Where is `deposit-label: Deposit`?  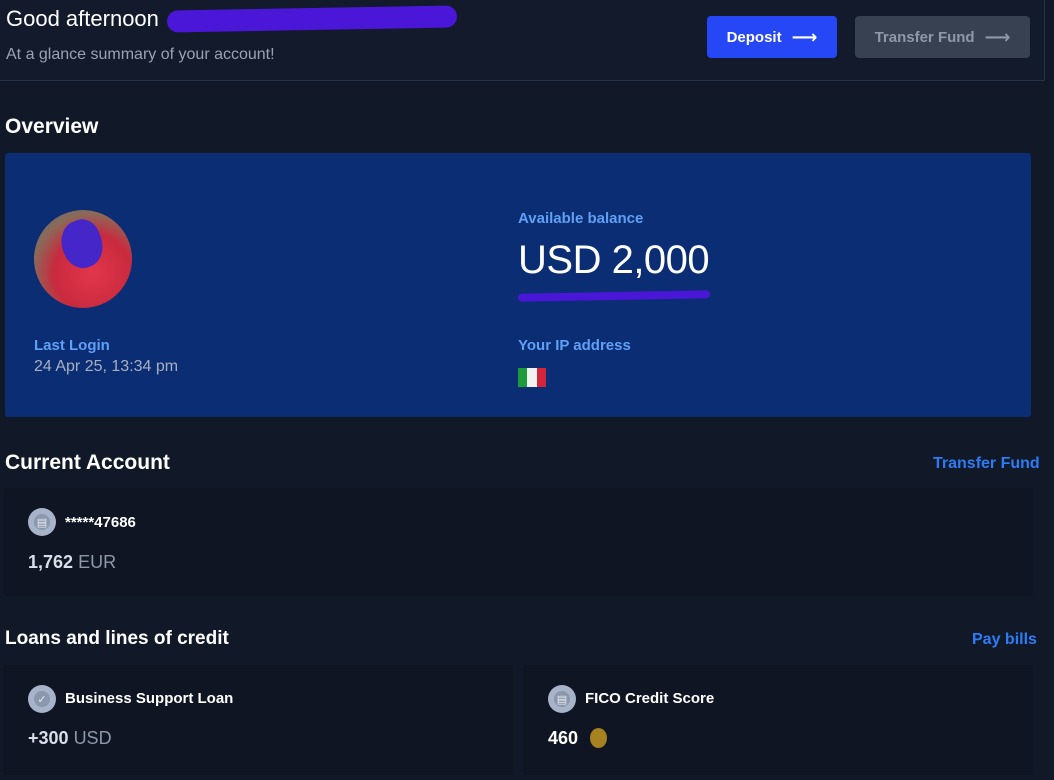
deposit-label: Deposit is located at coordinates (754, 37).